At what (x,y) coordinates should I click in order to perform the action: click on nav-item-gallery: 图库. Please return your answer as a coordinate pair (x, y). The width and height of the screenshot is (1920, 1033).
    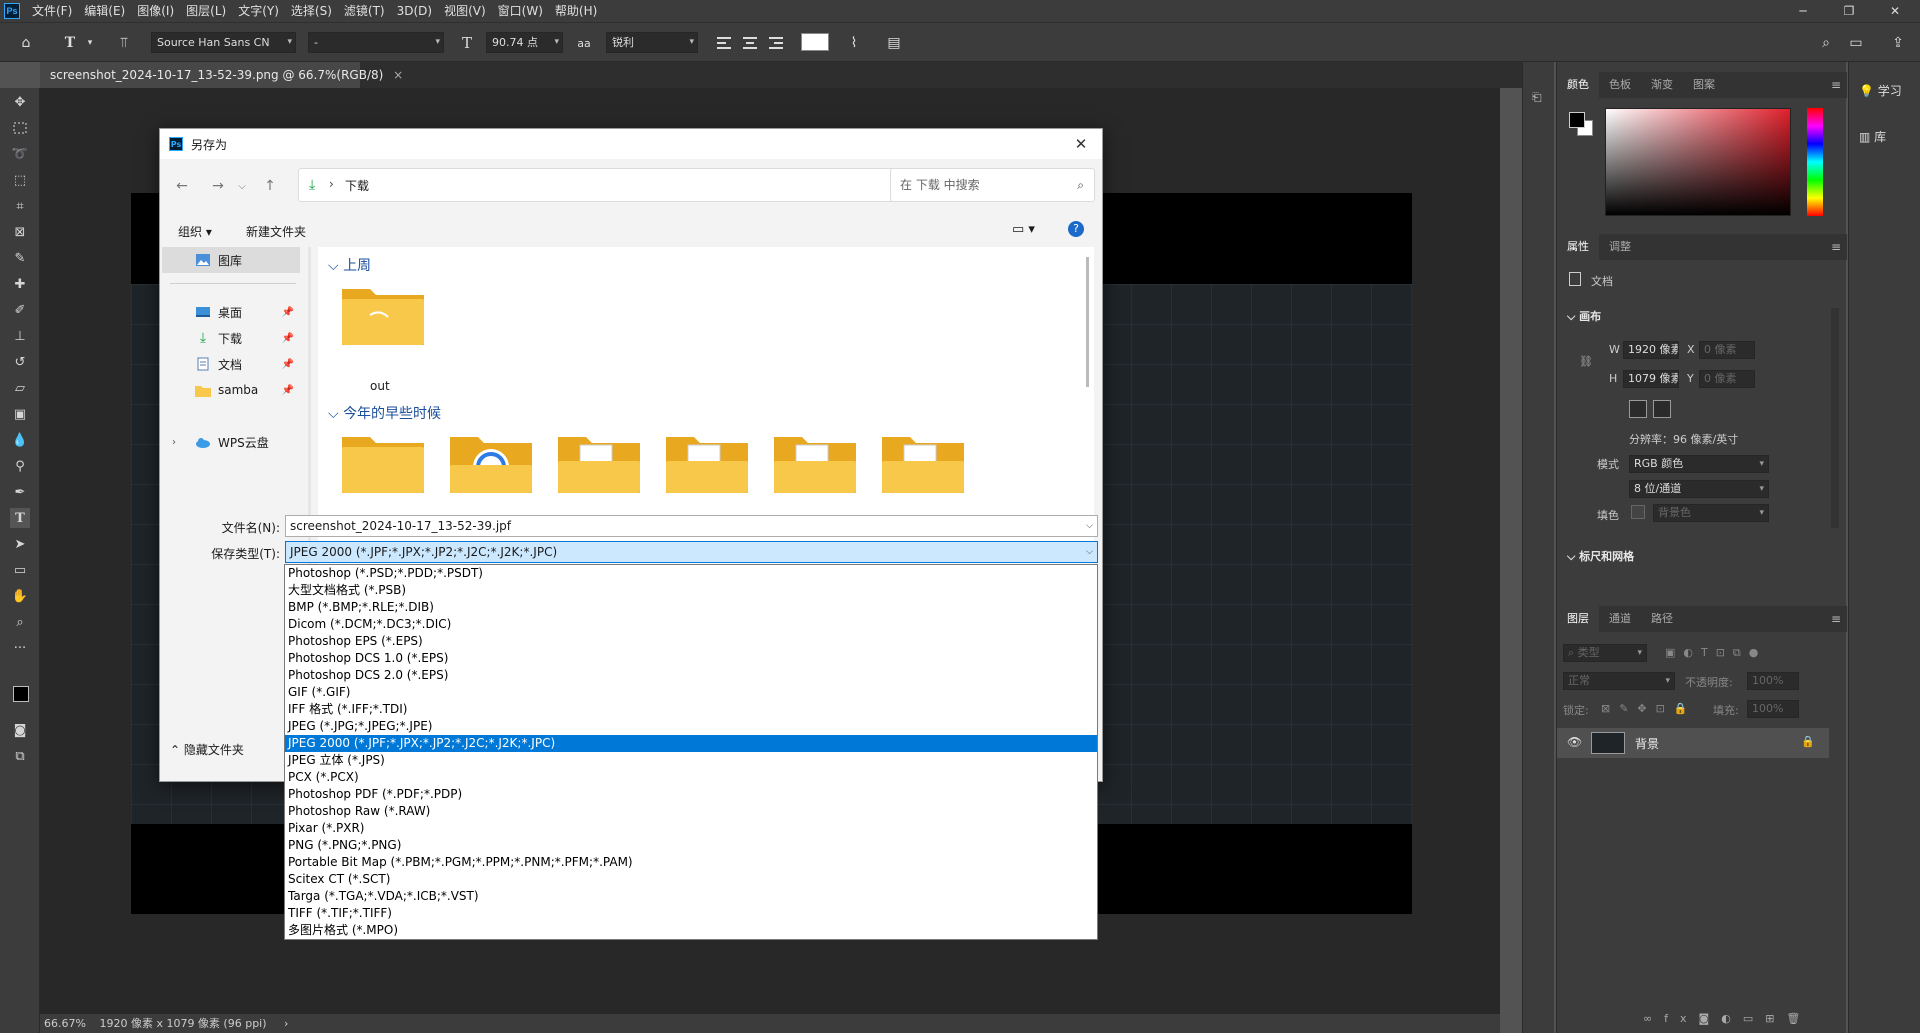
    Looking at the image, I should click on (231, 260).